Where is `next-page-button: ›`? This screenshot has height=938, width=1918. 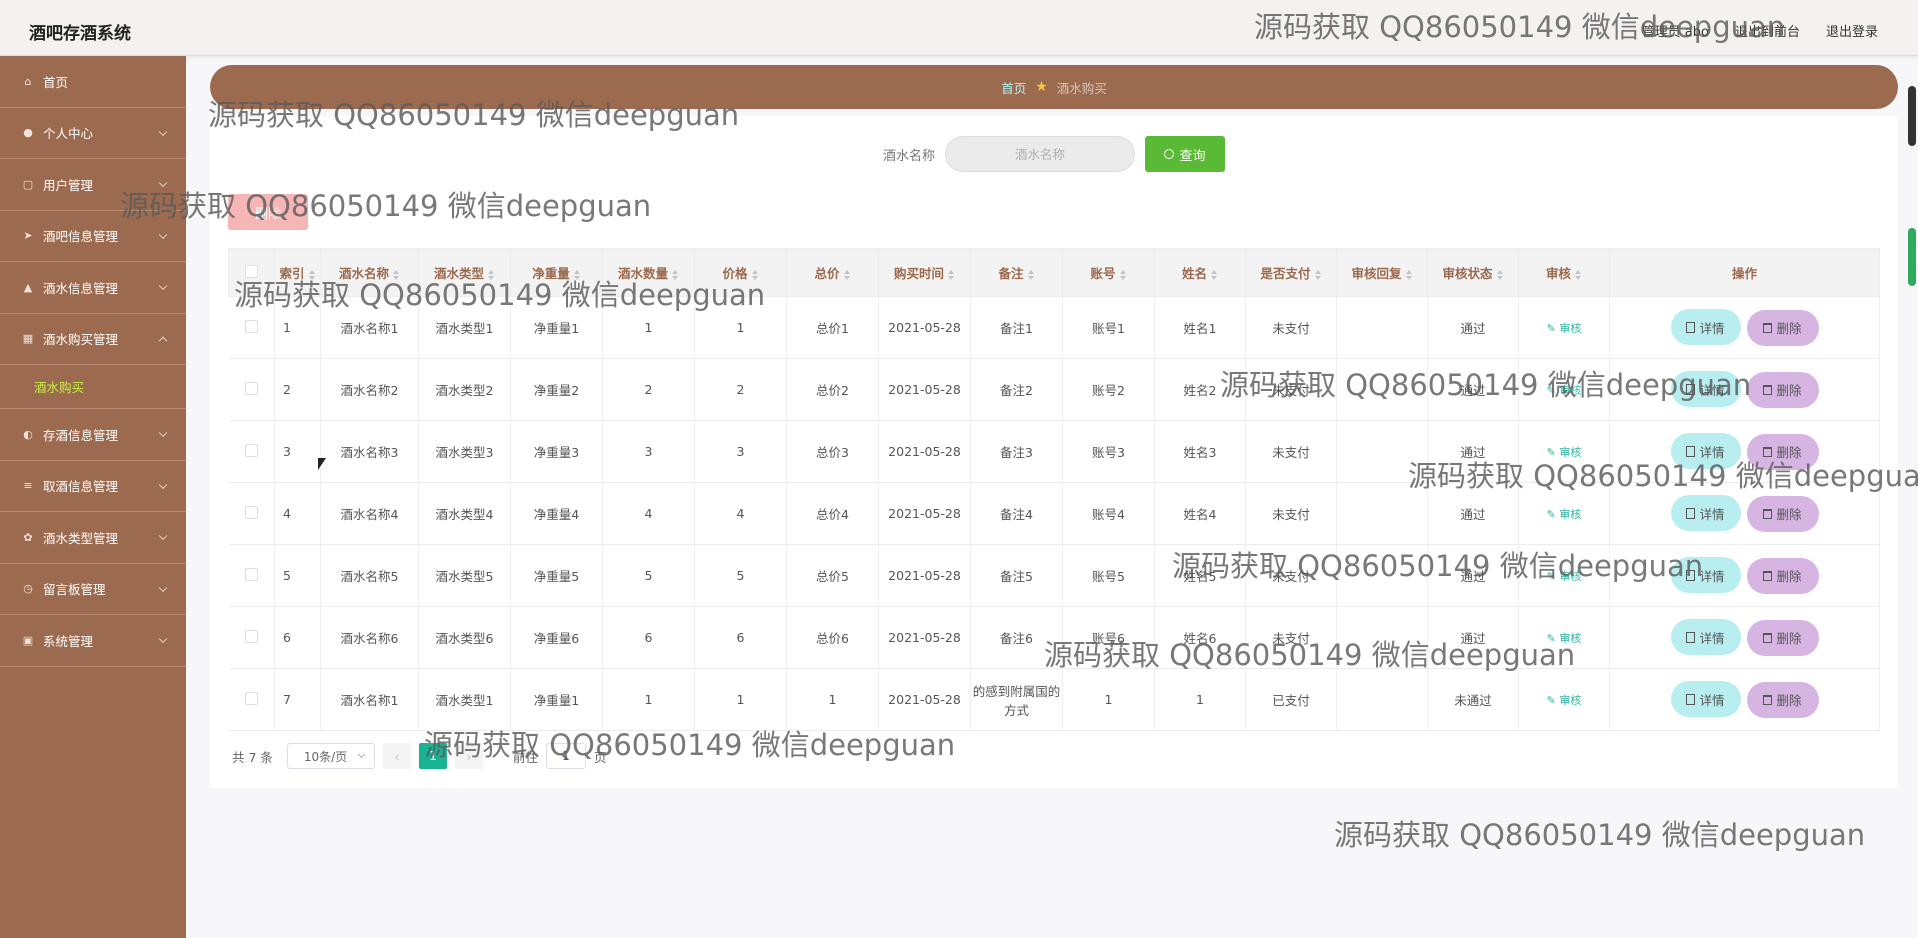 next-page-button: › is located at coordinates (468, 756).